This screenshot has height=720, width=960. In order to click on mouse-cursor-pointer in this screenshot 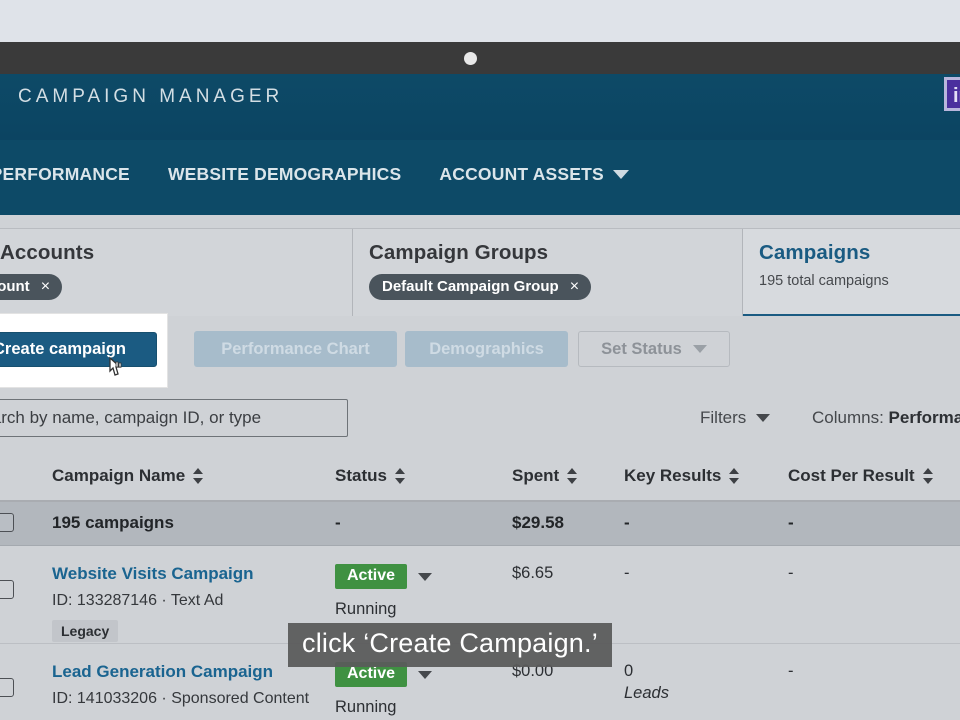, I will do `click(115, 366)`.